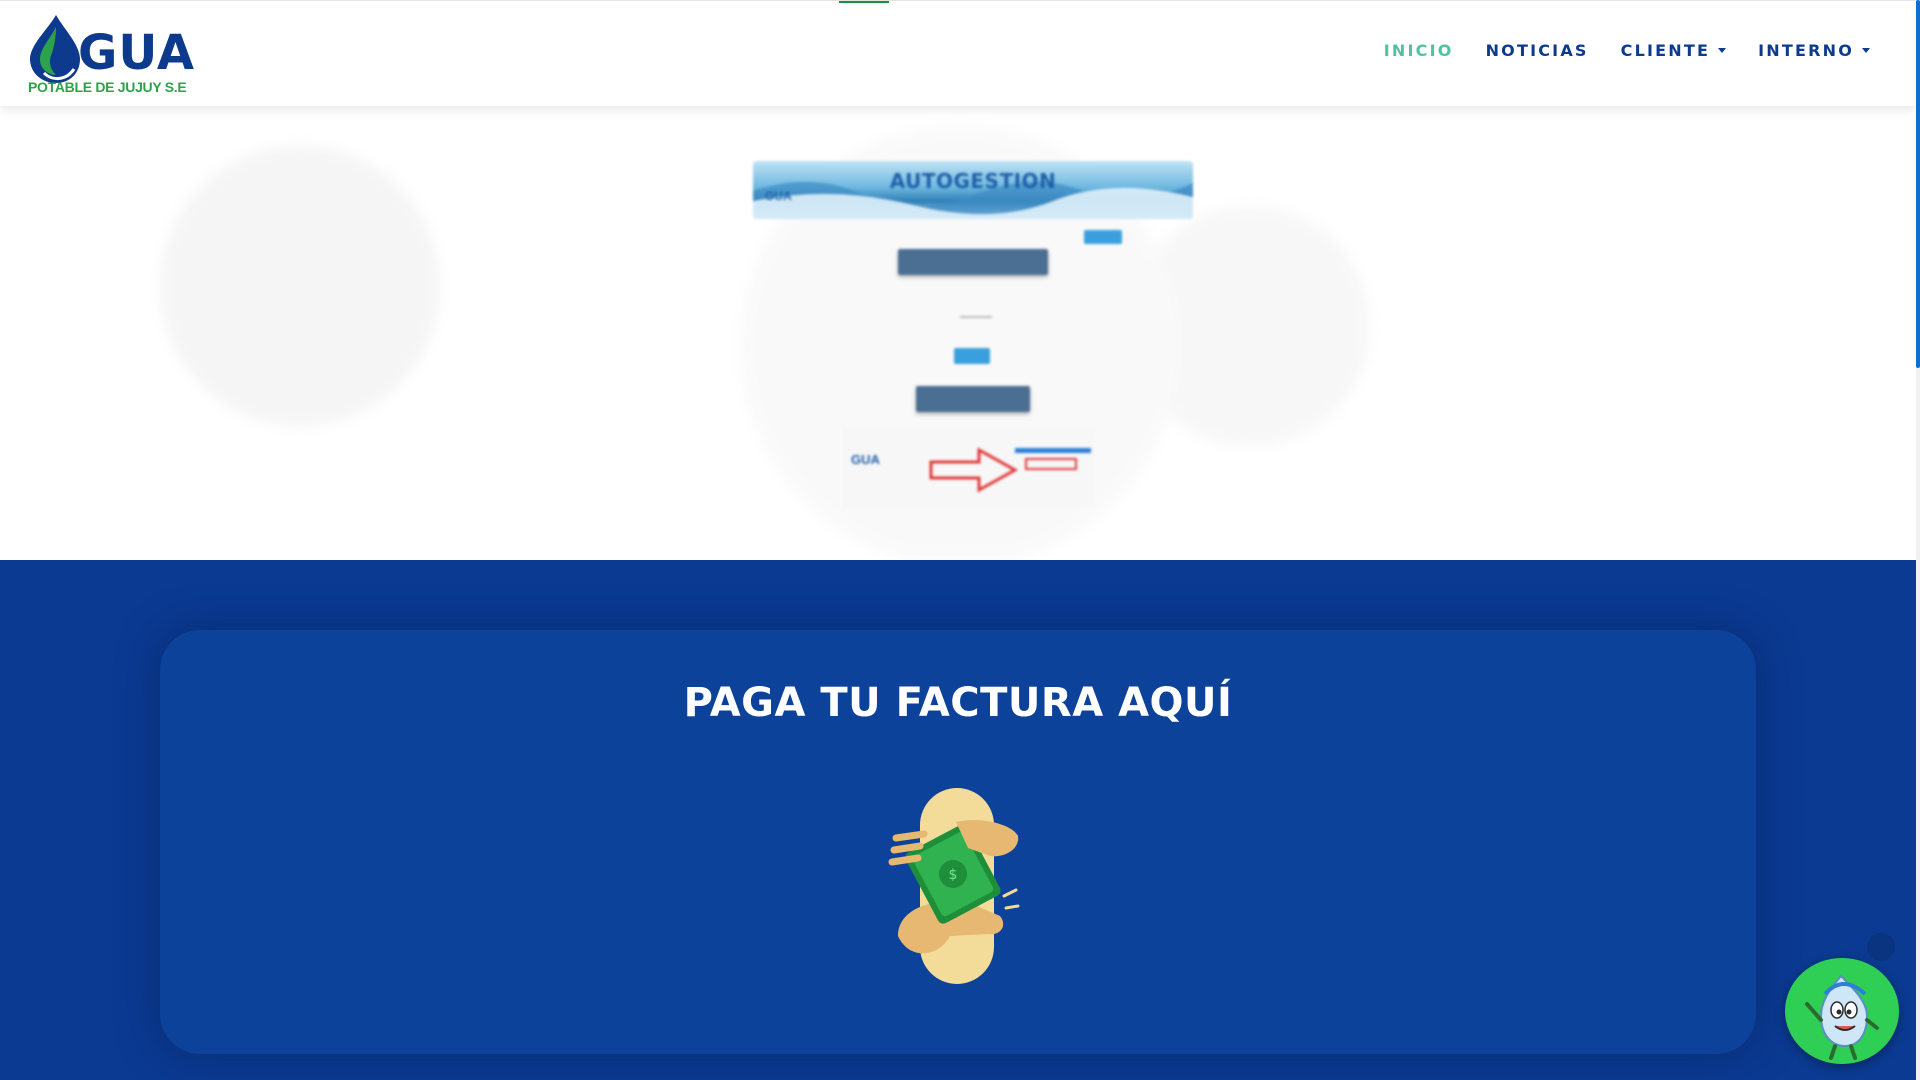  What do you see at coordinates (974, 470) in the screenshot?
I see `arrow-right-icon` at bounding box center [974, 470].